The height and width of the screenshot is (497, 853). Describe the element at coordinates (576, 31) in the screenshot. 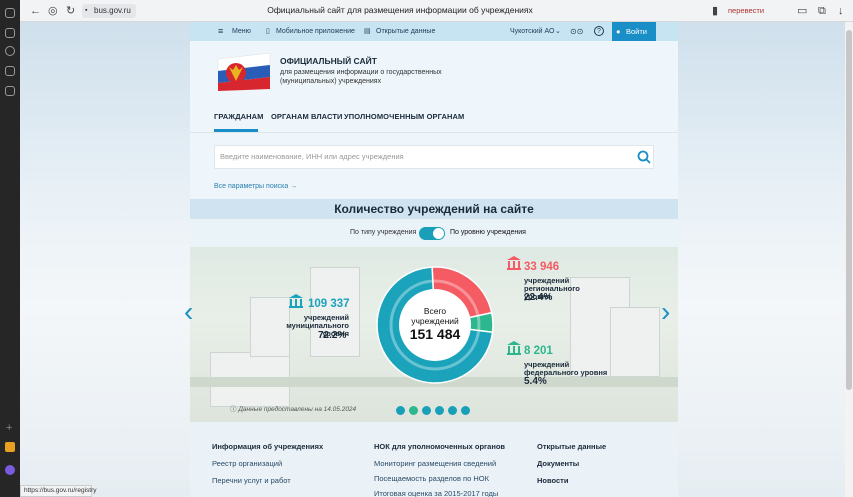

I see `accessibility-glasses-icon: ⊙⊙` at that location.